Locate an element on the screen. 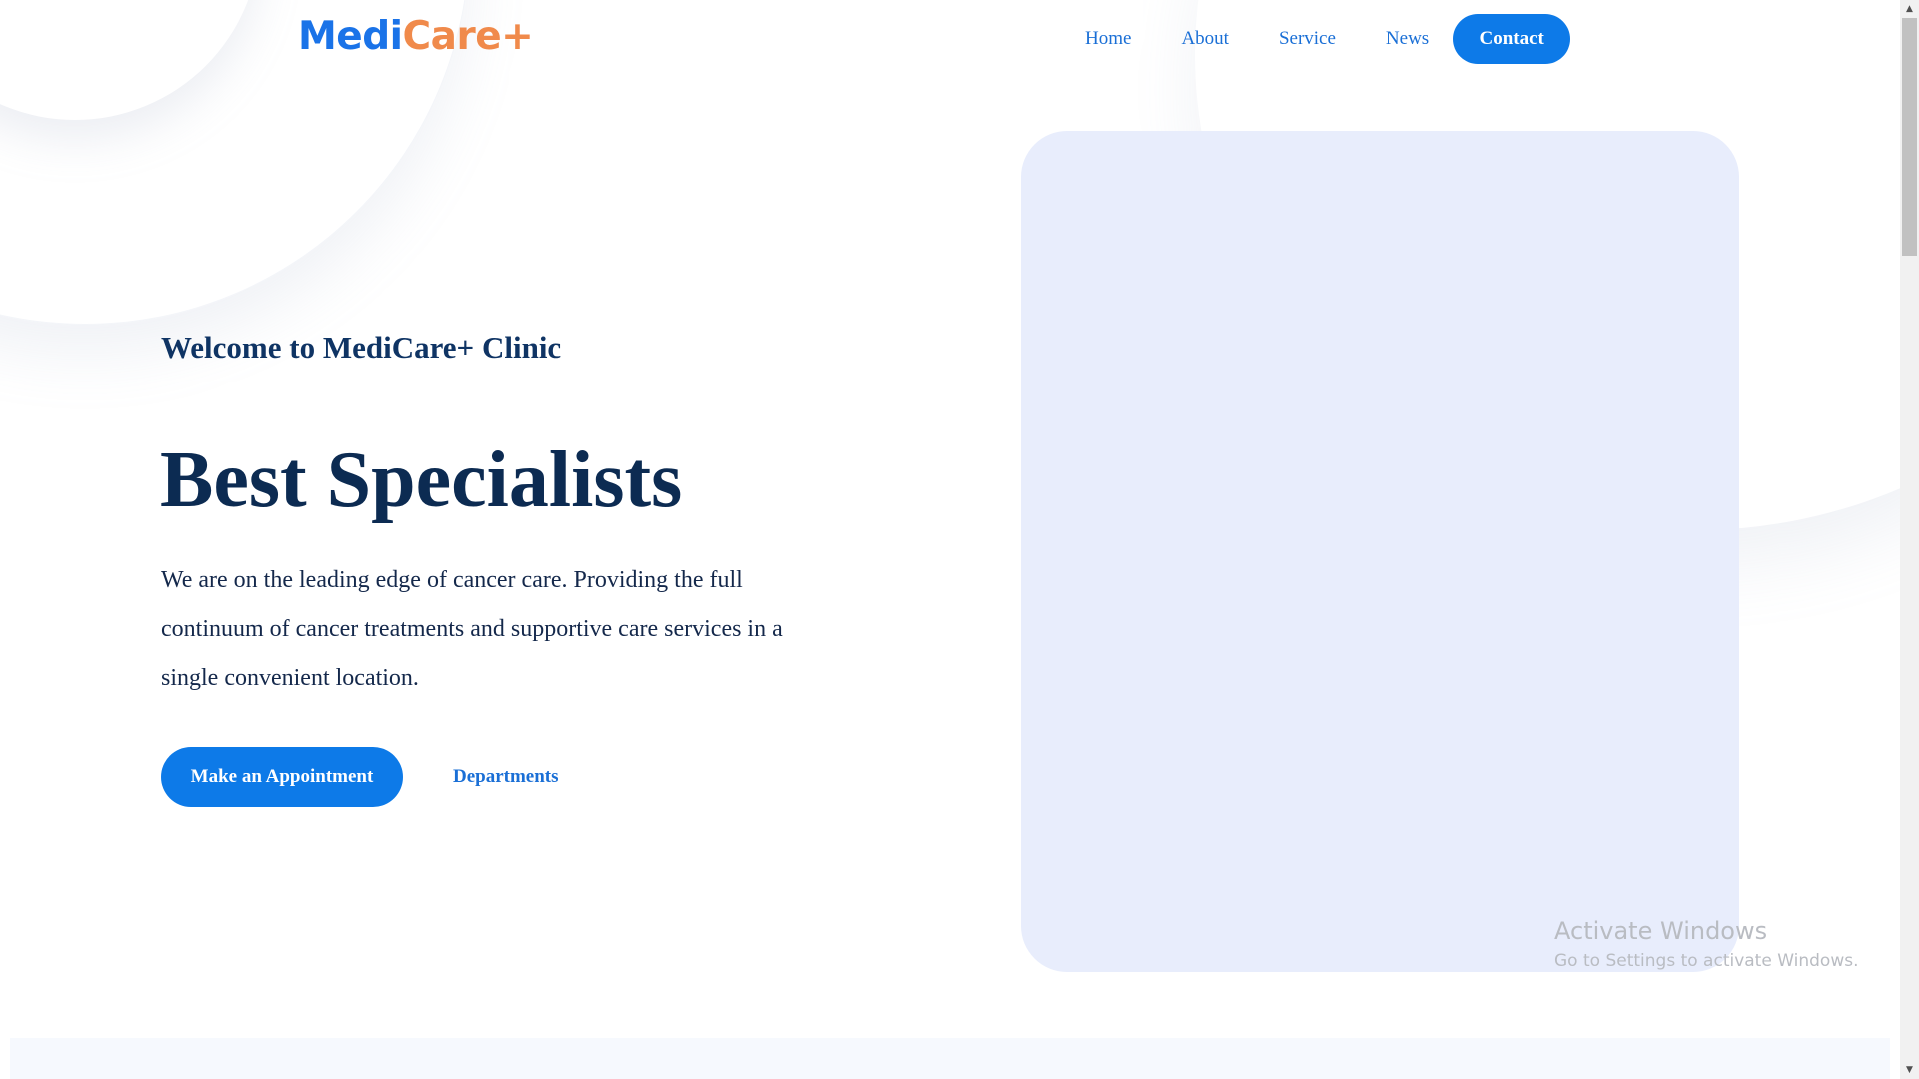  scroll-thumb is located at coordinates (1909, 137).